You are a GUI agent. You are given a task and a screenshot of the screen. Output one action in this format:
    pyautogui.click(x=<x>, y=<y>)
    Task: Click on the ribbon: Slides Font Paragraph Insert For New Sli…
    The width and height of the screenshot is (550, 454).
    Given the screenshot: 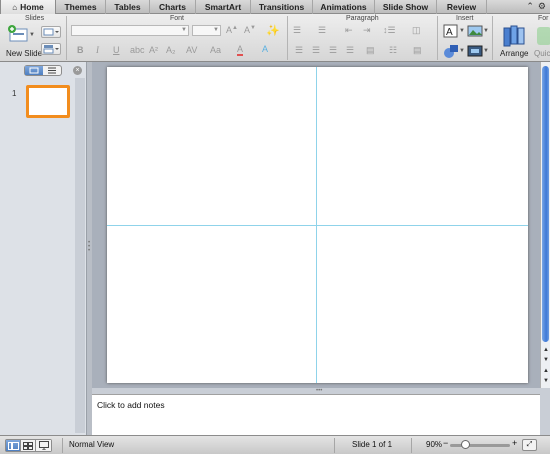 What is the action you would take?
    pyautogui.click(x=275, y=38)
    